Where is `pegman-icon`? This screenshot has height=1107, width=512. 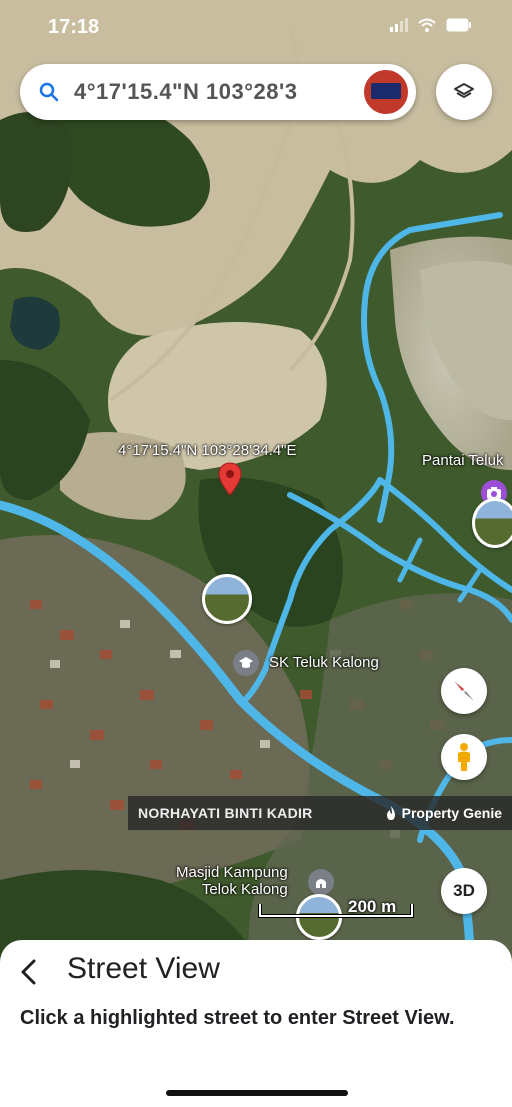
pegman-icon is located at coordinates (464, 757).